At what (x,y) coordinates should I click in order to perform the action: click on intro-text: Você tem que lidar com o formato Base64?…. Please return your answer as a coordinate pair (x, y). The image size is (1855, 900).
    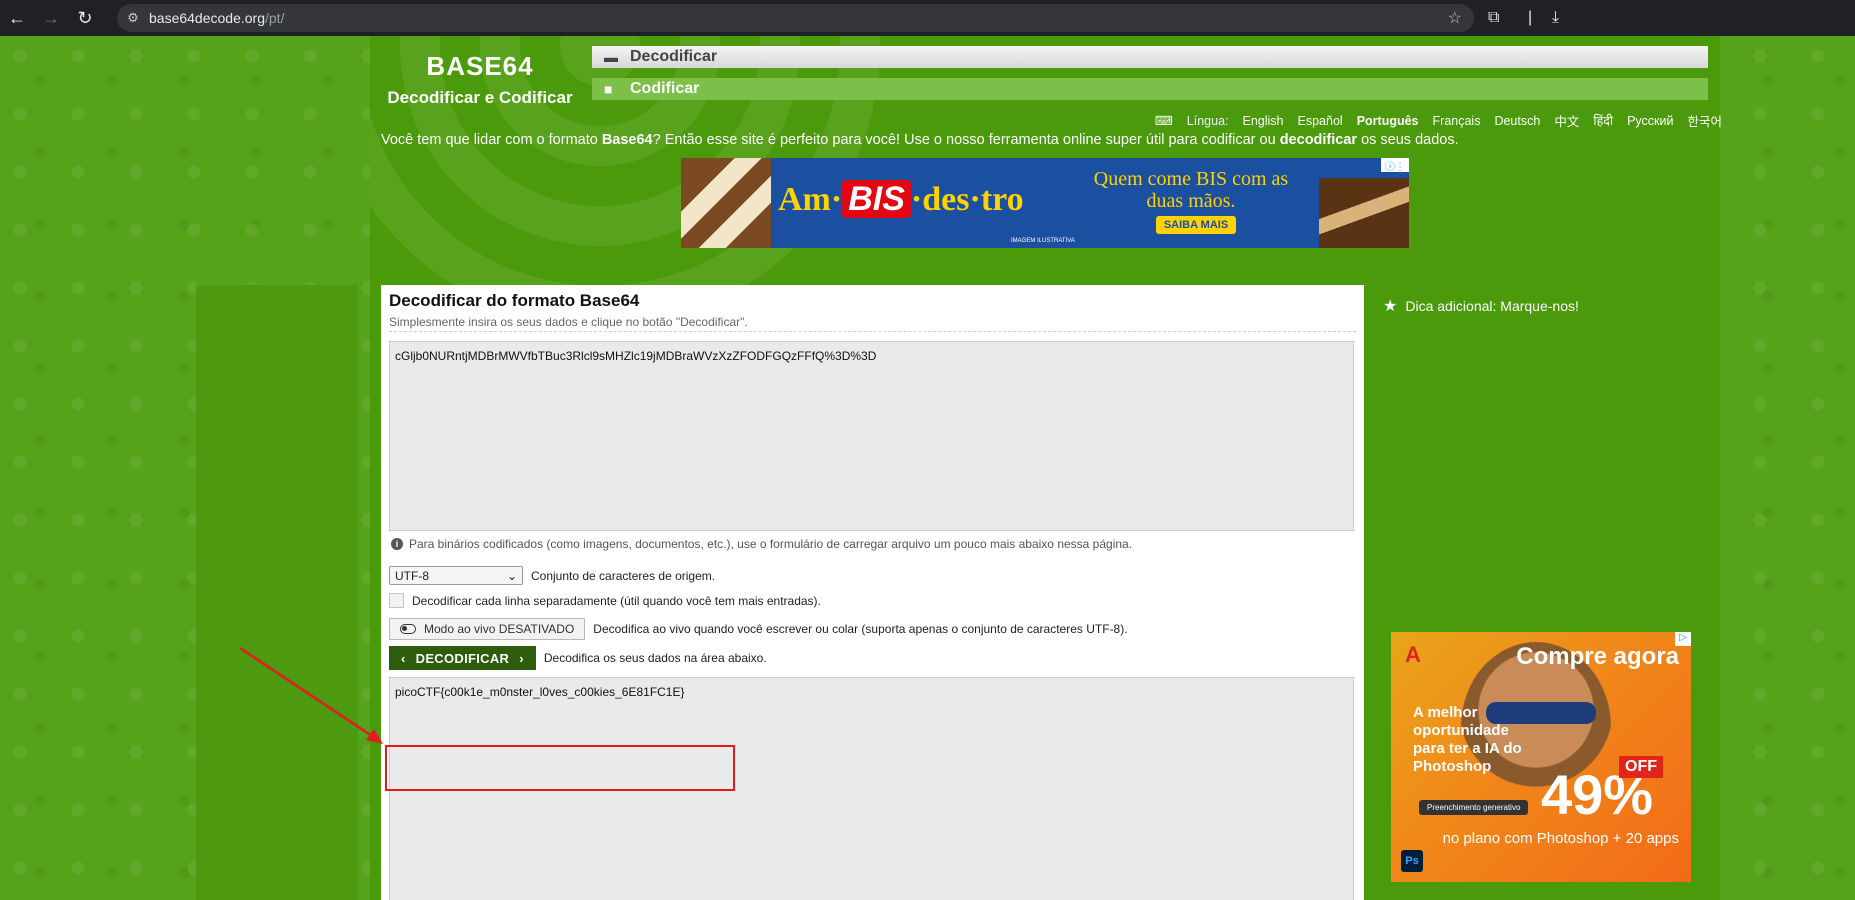
    Looking at the image, I should click on (920, 140).